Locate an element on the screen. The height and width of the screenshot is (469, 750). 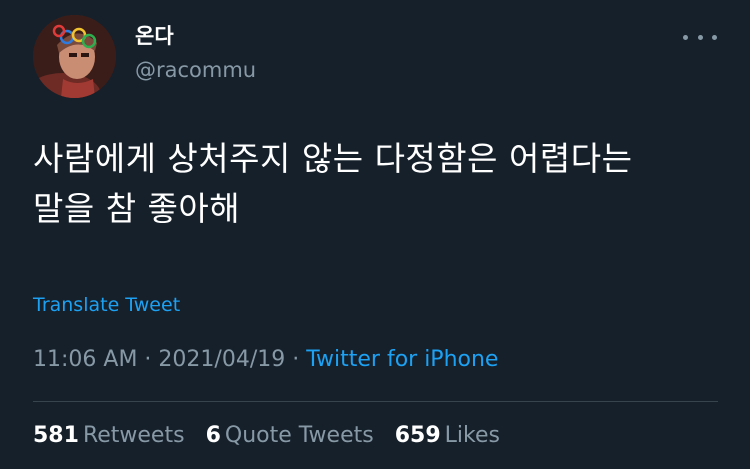
avatar is located at coordinates (74, 56).